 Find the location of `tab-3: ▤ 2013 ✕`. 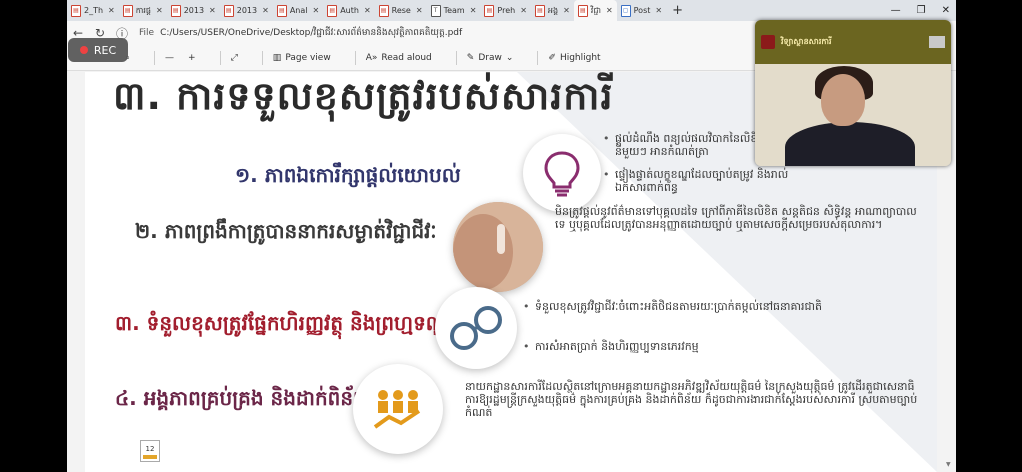

tab-3: ▤ 2013 ✕ is located at coordinates (246, 10).